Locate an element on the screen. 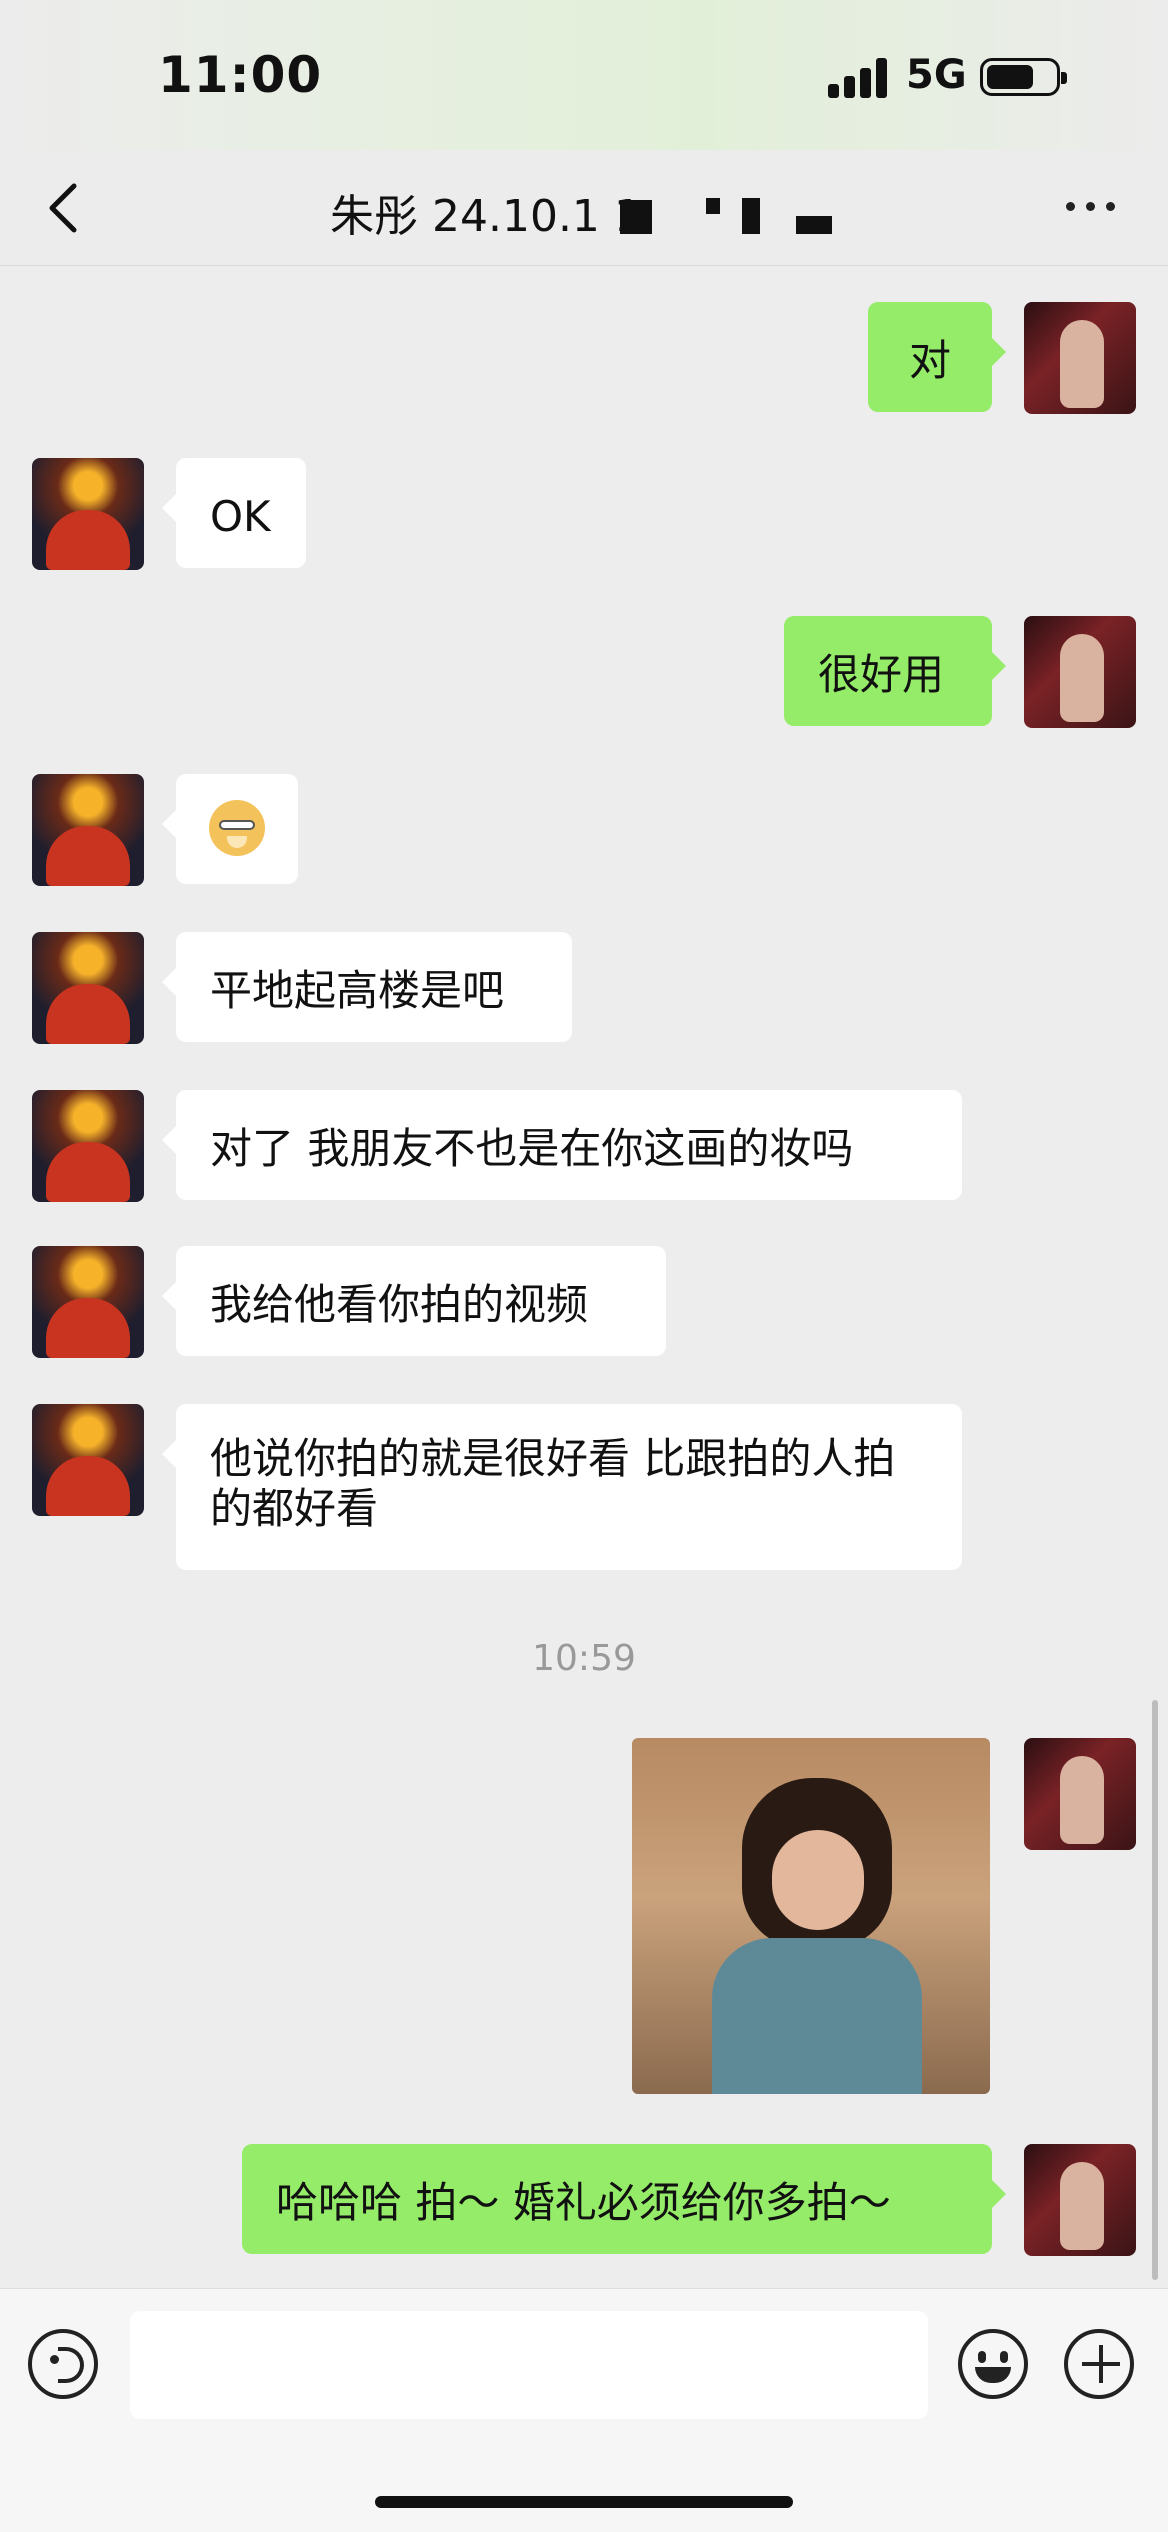 This screenshot has width=1168, height=2532. voice-input-icon is located at coordinates (63, 2364).